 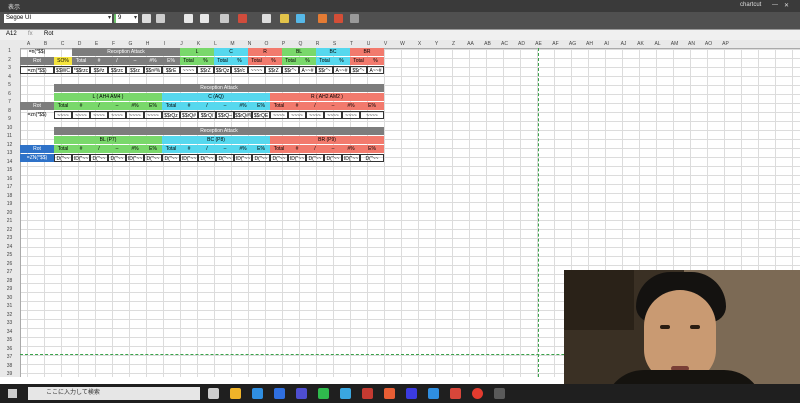 What do you see at coordinates (297, 149) in the screenshot?
I see `cell-r13-header: #` at bounding box center [297, 149].